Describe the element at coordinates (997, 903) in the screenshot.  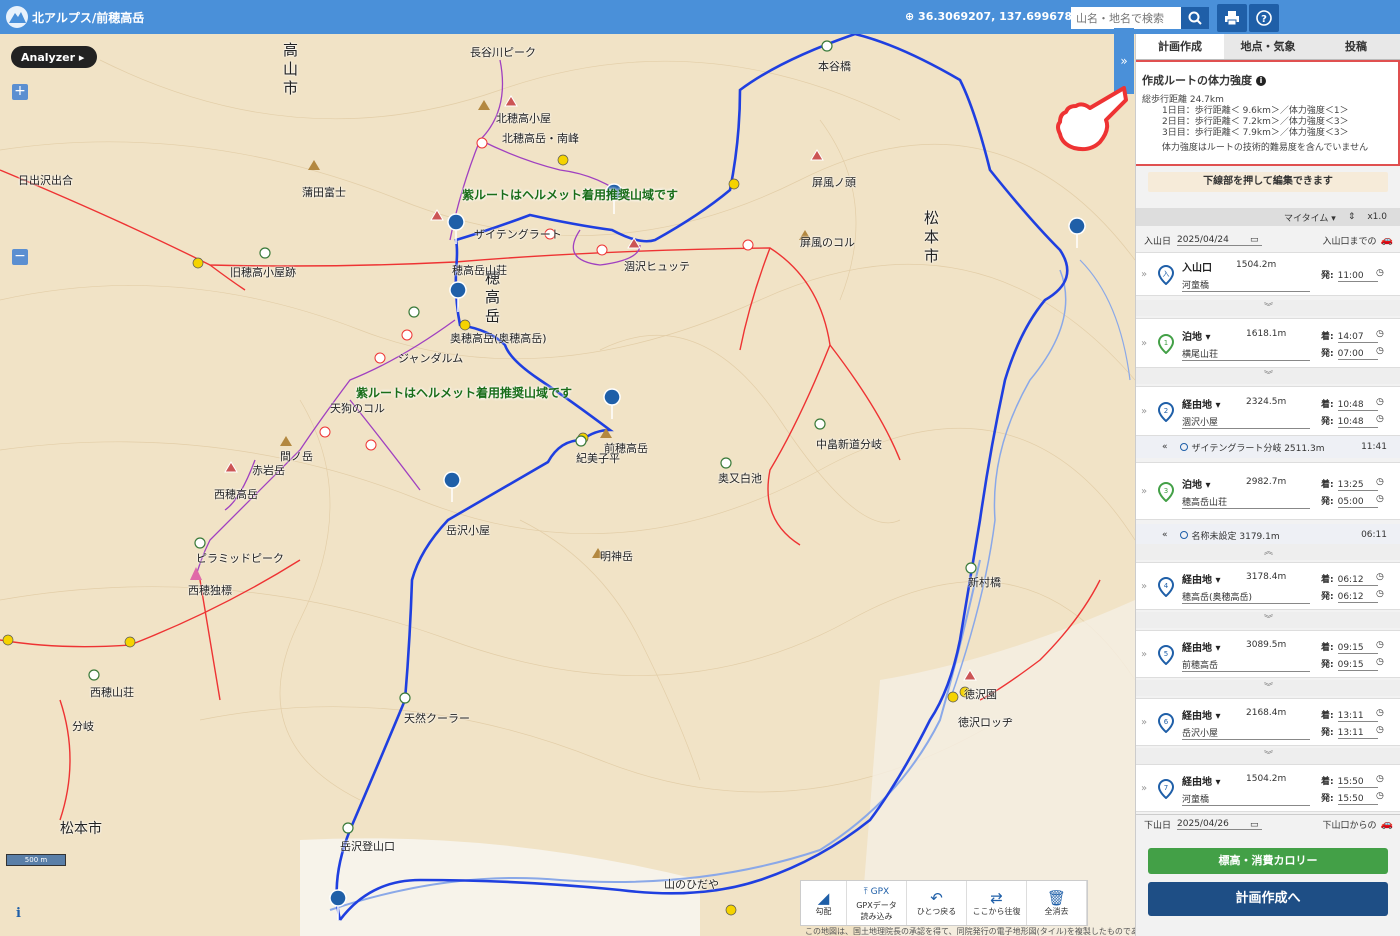
I see `round-trip-button: ⇄ ここから往復` at that location.